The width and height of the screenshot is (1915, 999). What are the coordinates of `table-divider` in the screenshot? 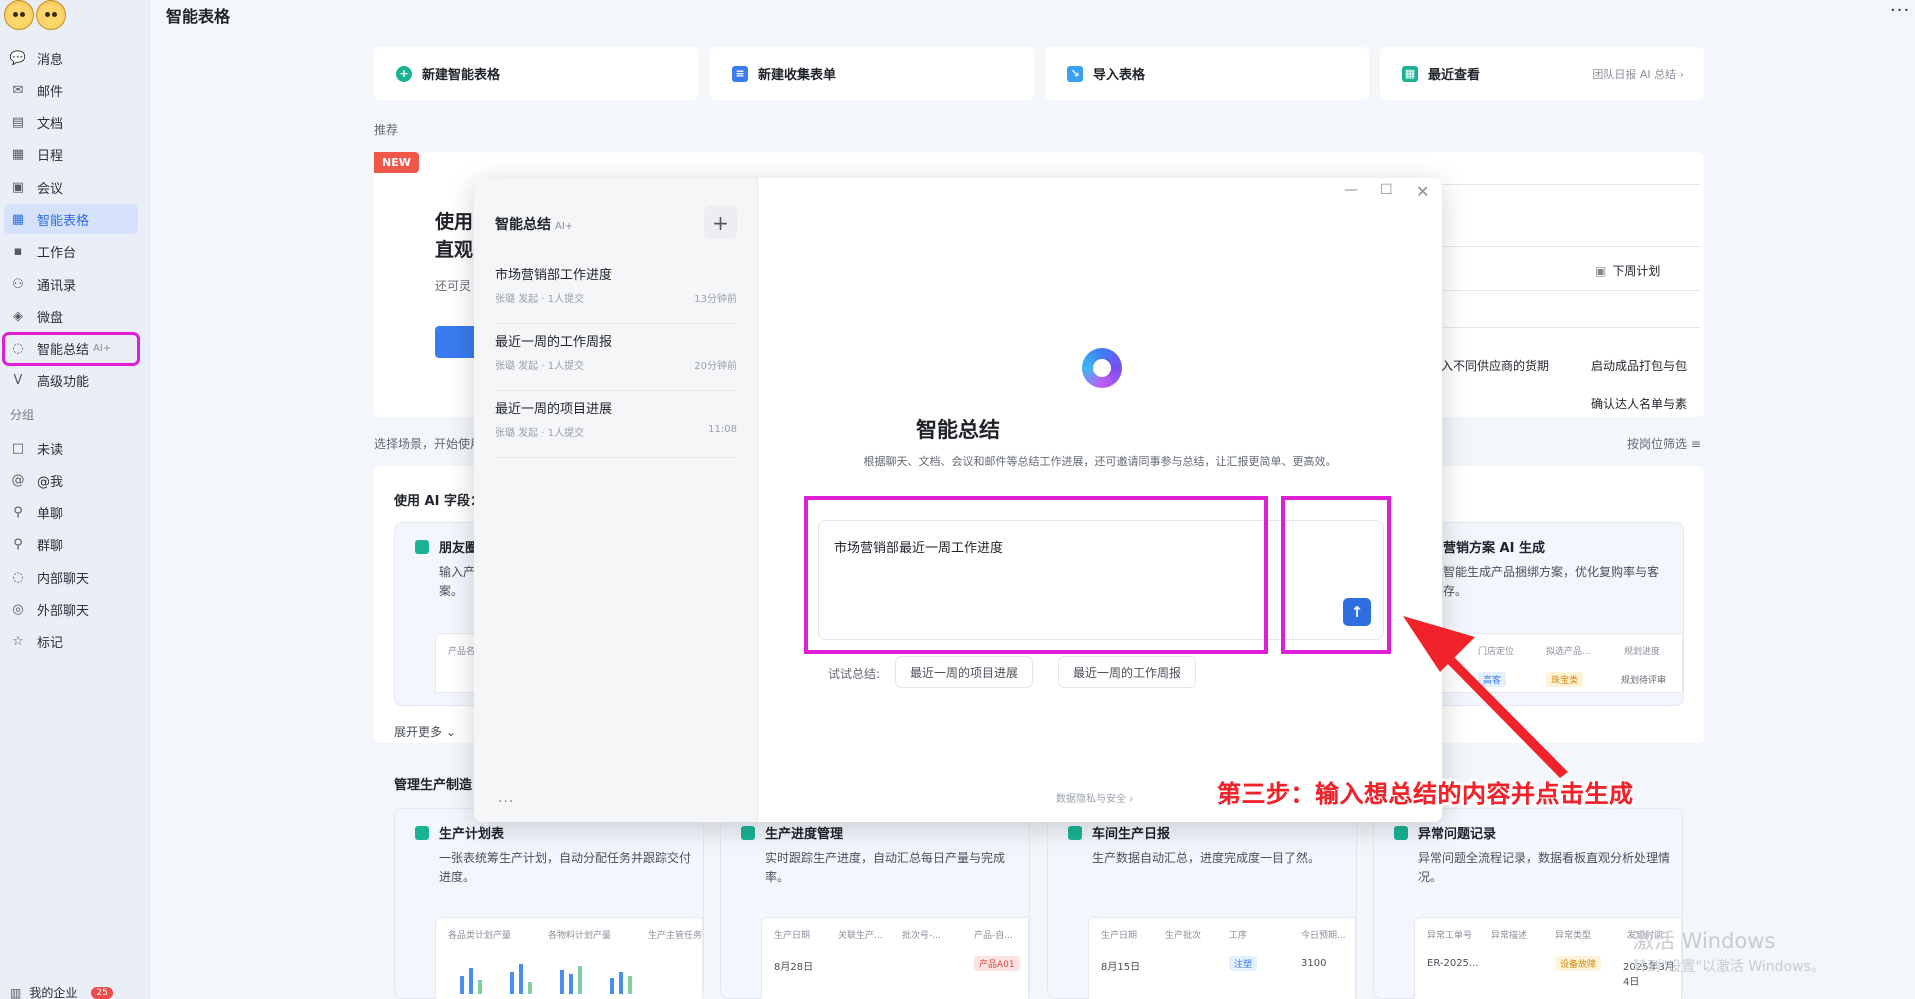 It's located at (1571, 327).